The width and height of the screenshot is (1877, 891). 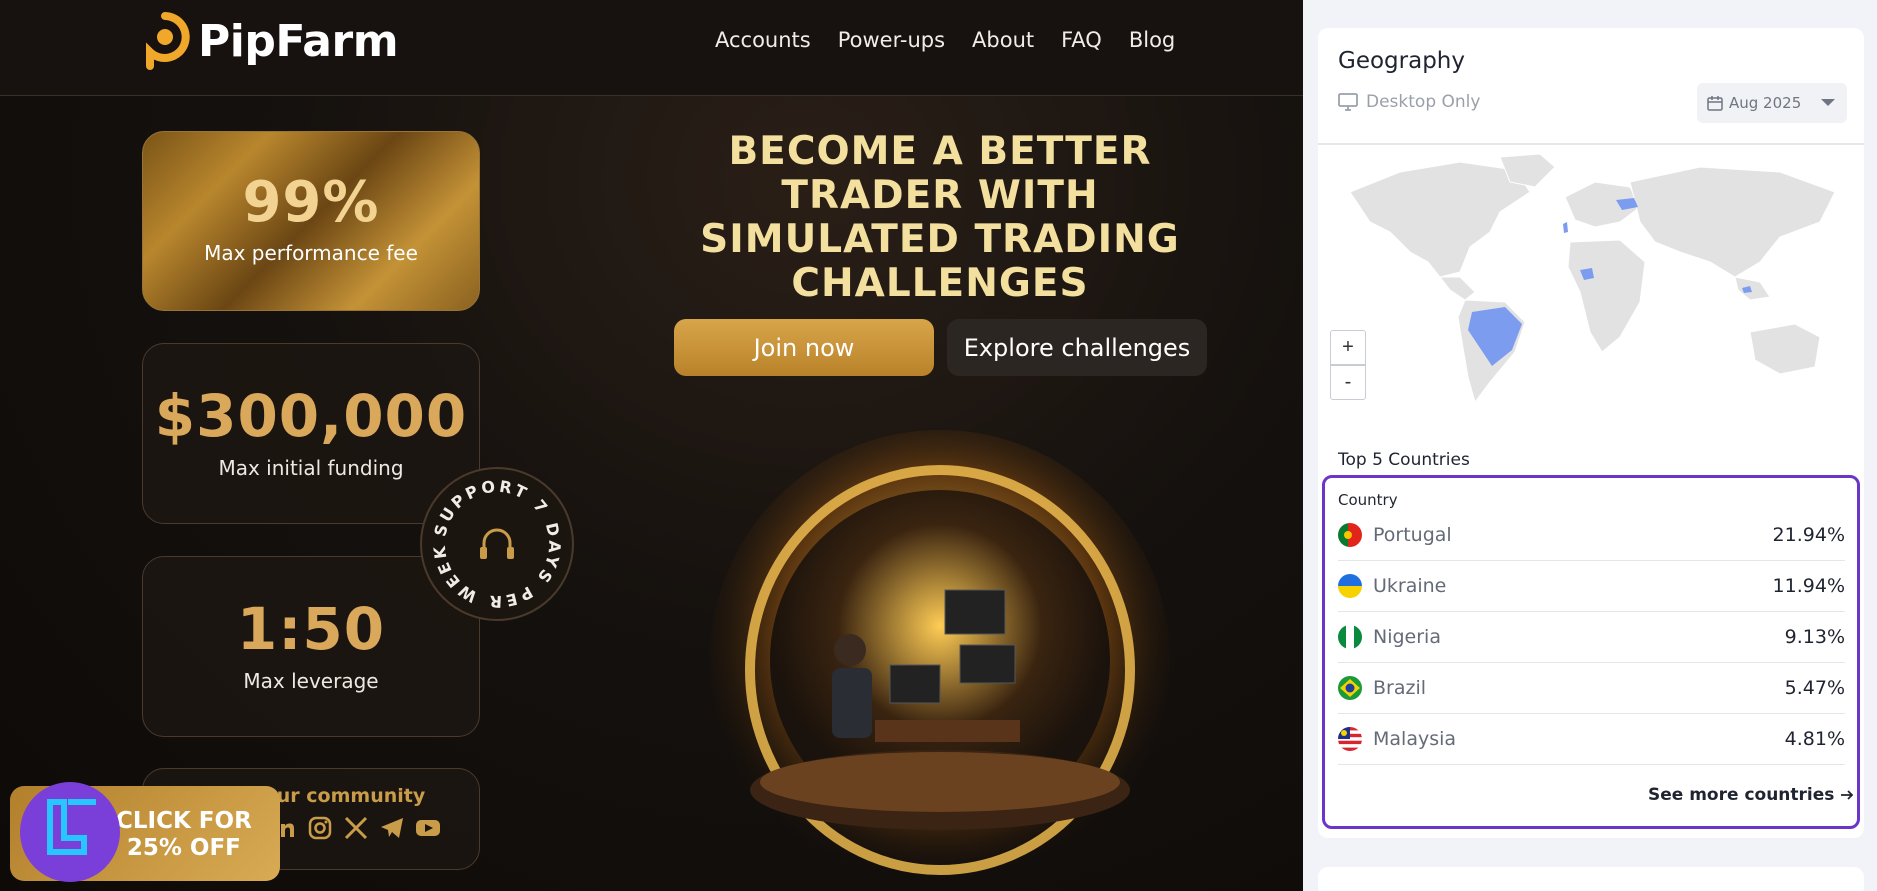 What do you see at coordinates (1591, 144) in the screenshot?
I see `divider` at bounding box center [1591, 144].